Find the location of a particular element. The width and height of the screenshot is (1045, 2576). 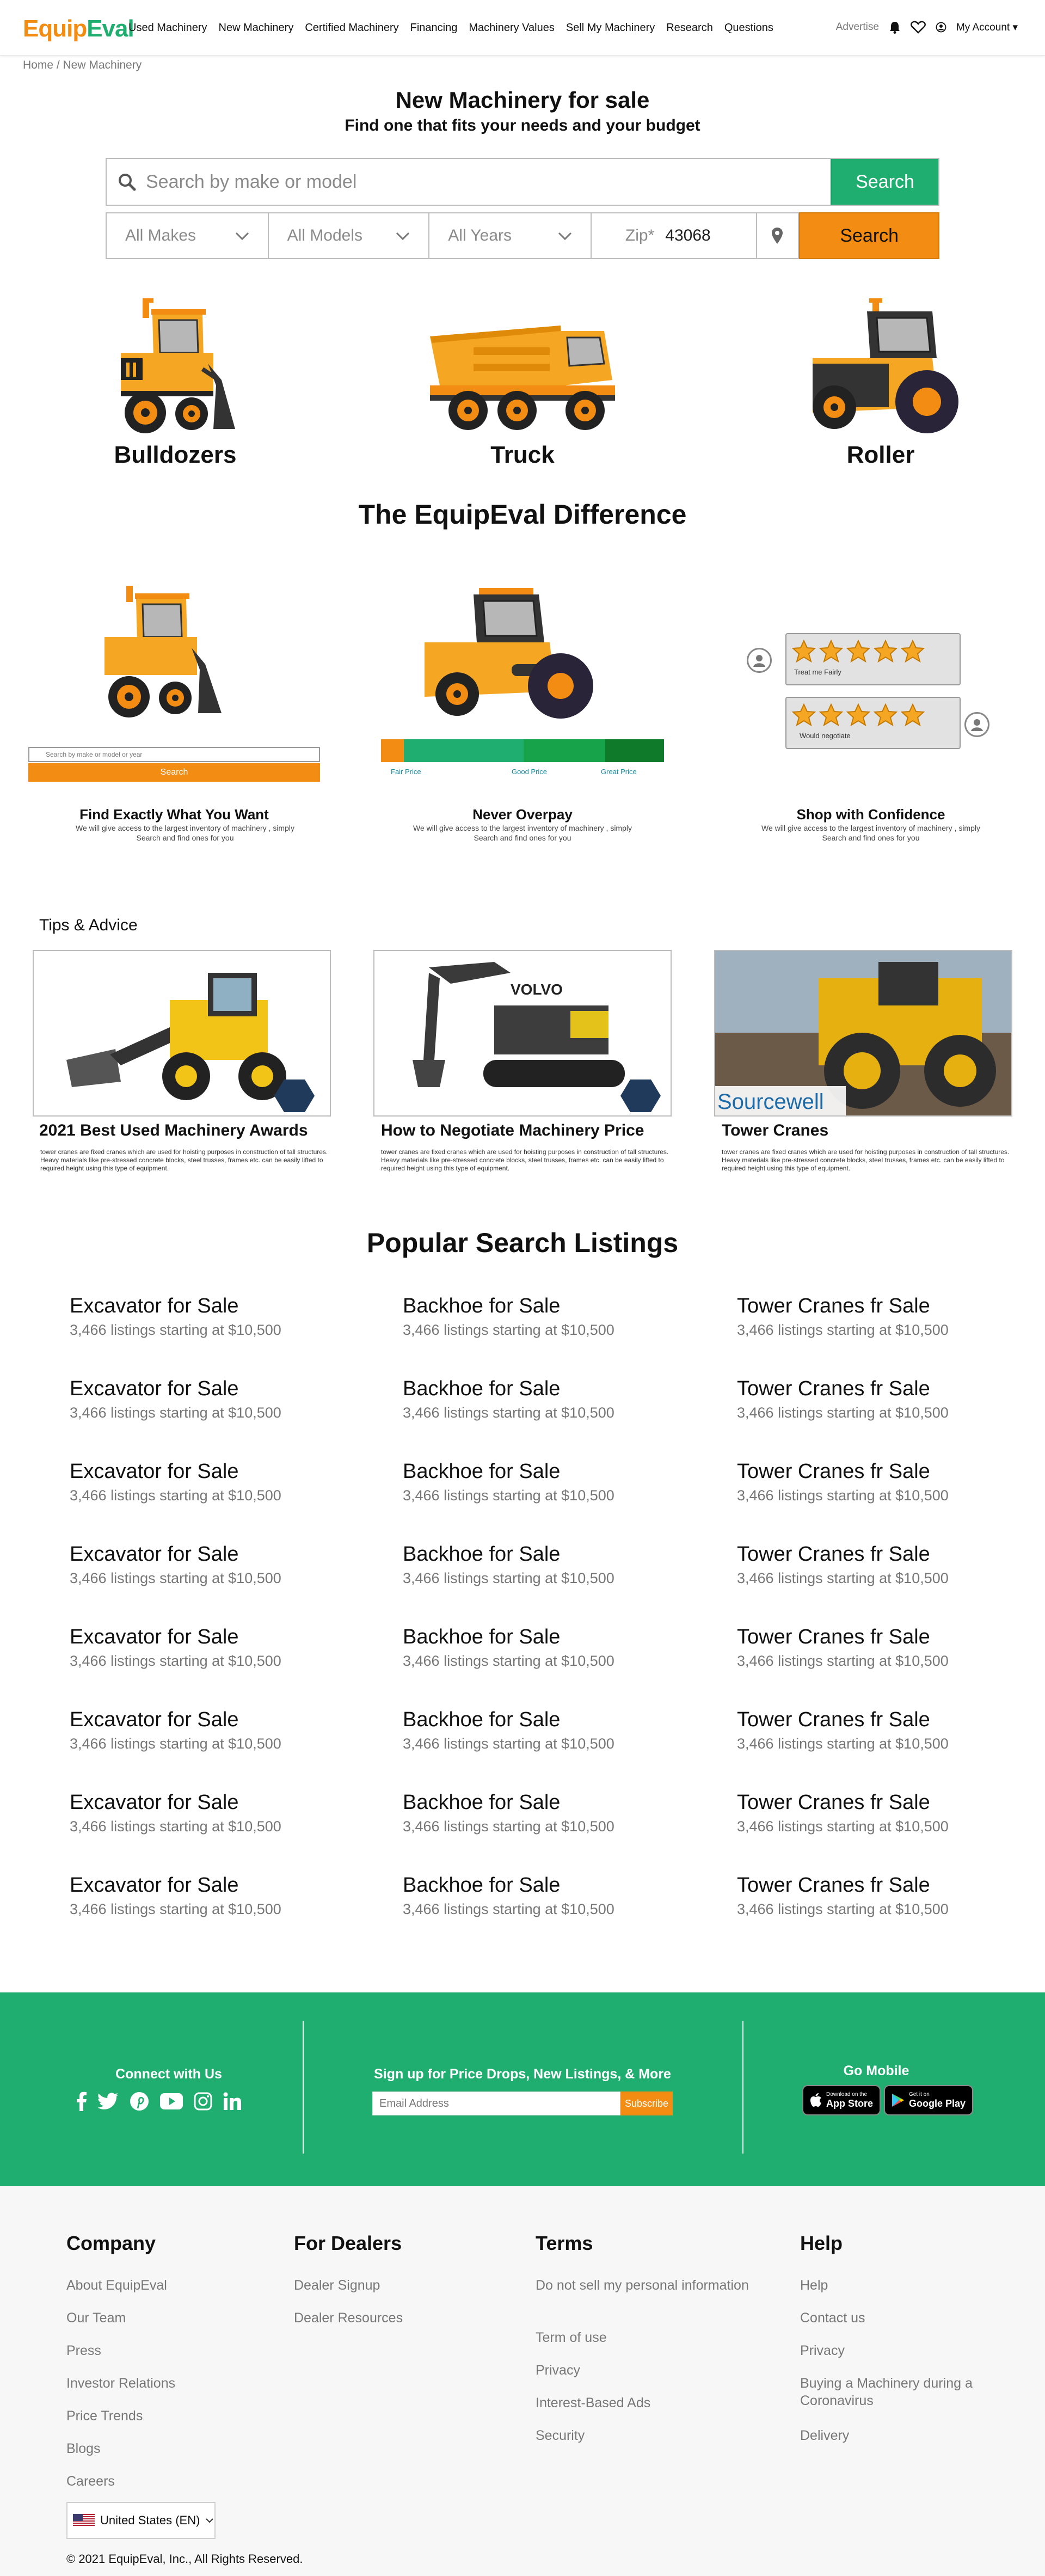

footer-link: Interest-Based Ads is located at coordinates (661, 2403).